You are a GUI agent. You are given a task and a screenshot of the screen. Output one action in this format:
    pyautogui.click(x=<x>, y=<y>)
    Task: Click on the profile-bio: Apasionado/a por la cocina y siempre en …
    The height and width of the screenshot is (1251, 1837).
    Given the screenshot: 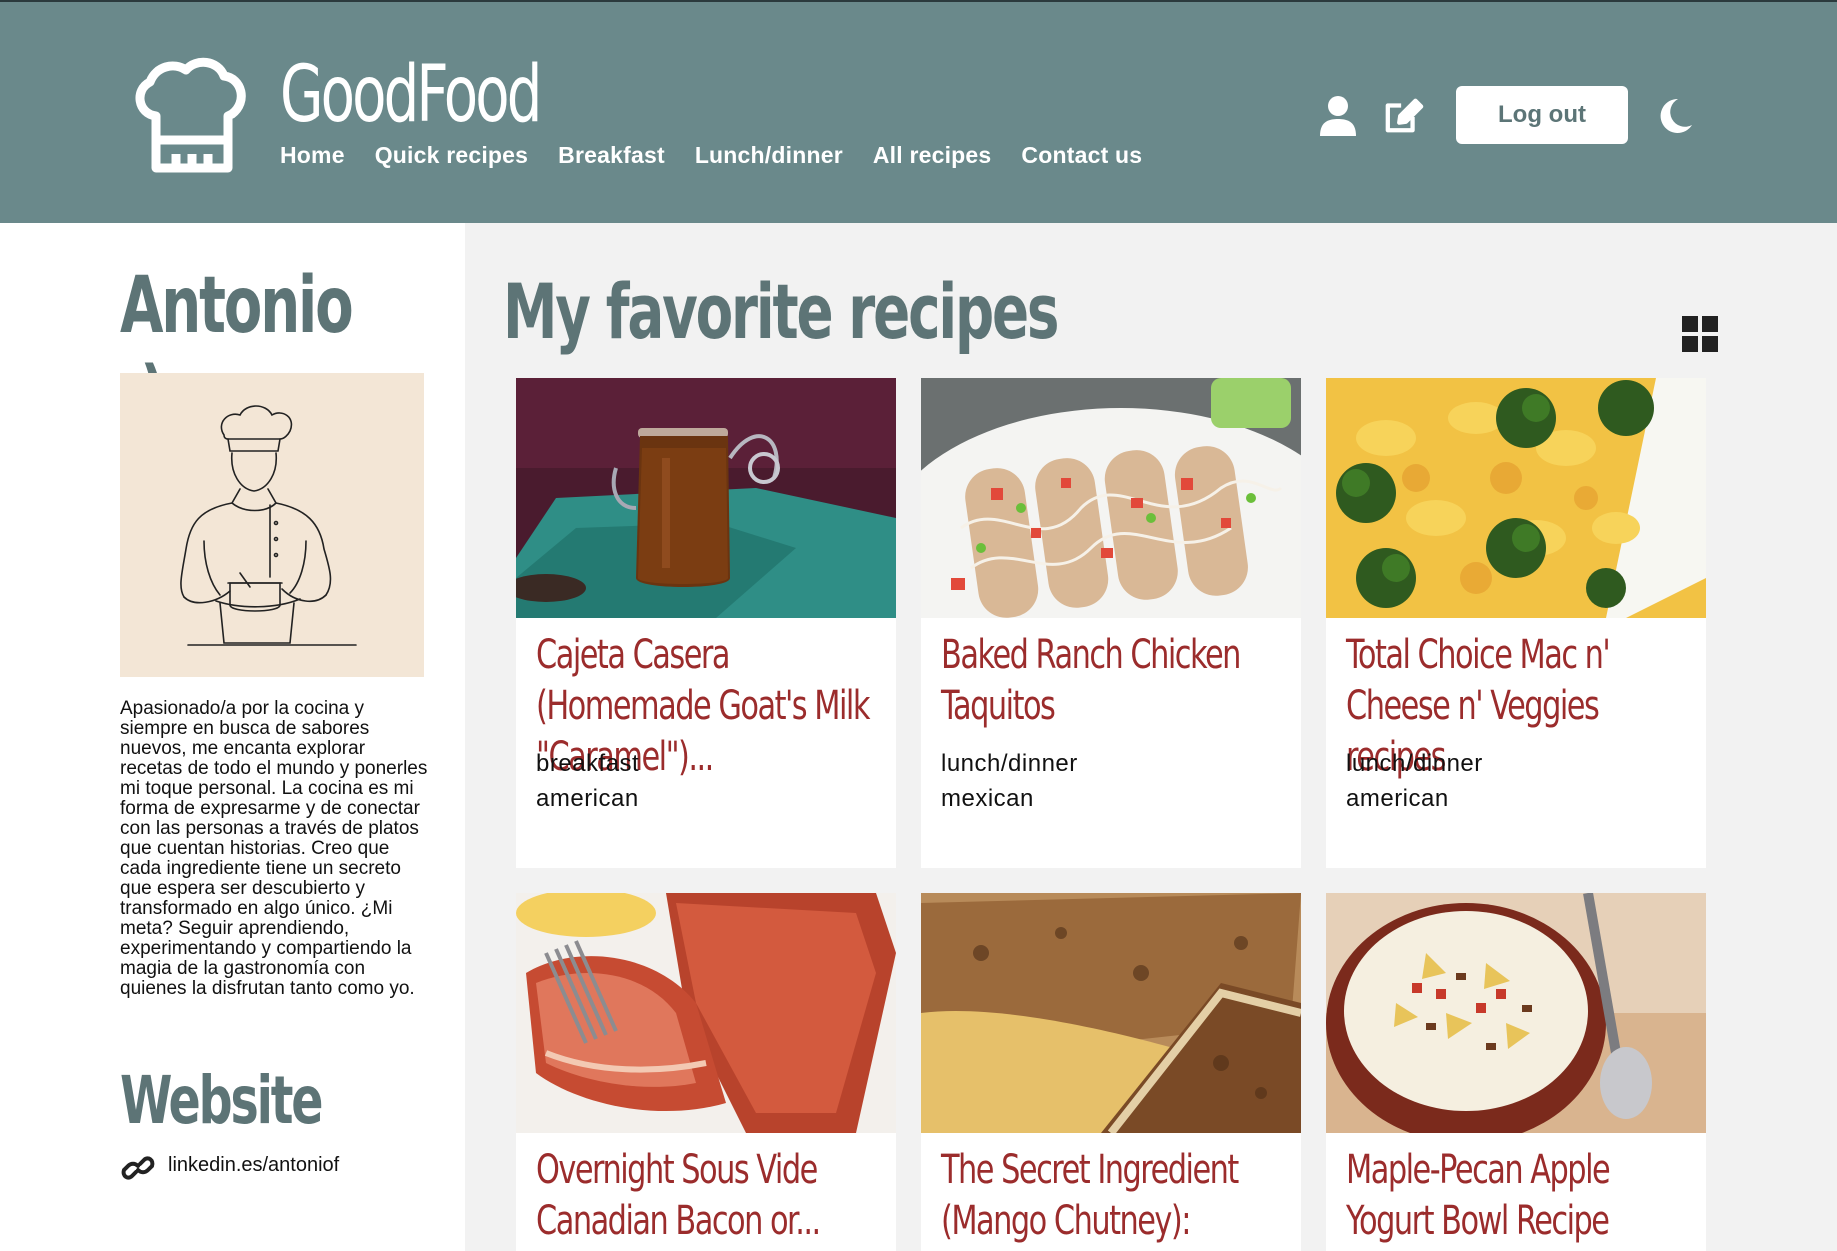 What is the action you would take?
    pyautogui.click(x=274, y=848)
    